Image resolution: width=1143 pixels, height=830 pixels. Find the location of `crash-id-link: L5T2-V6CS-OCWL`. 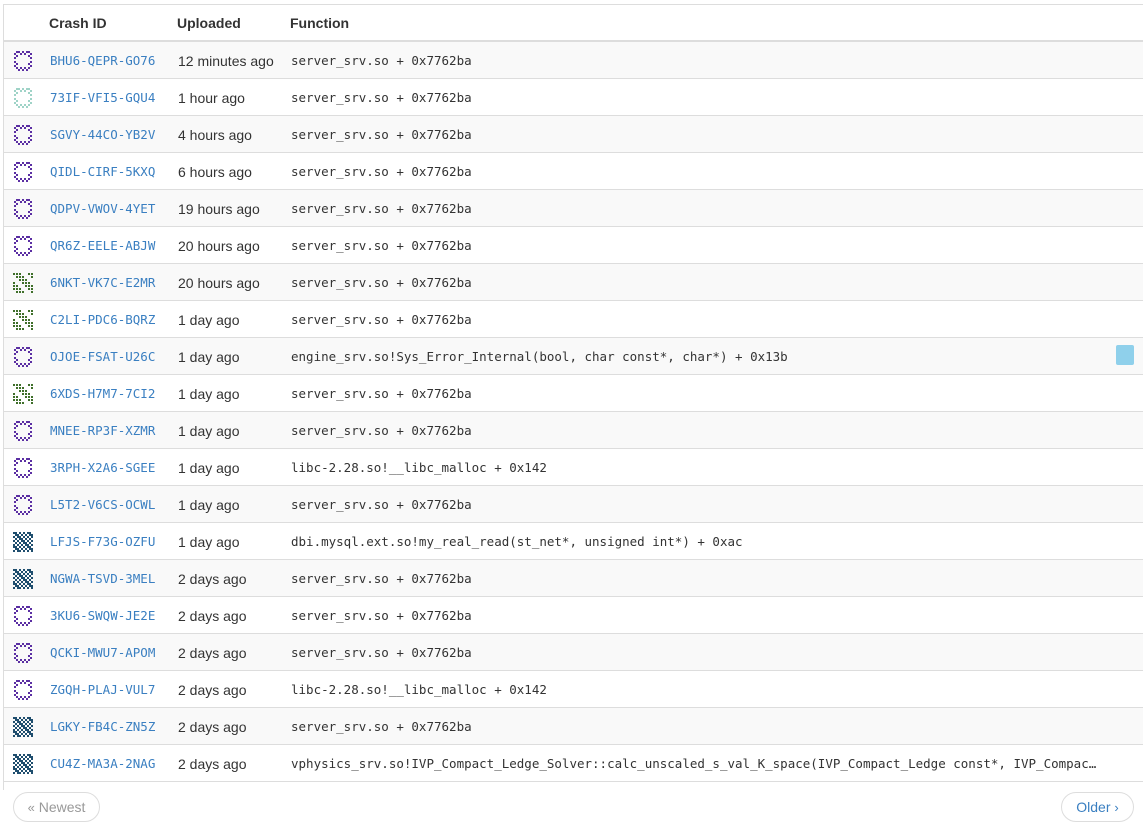

crash-id-link: L5T2-V6CS-OCWL is located at coordinates (102, 504).